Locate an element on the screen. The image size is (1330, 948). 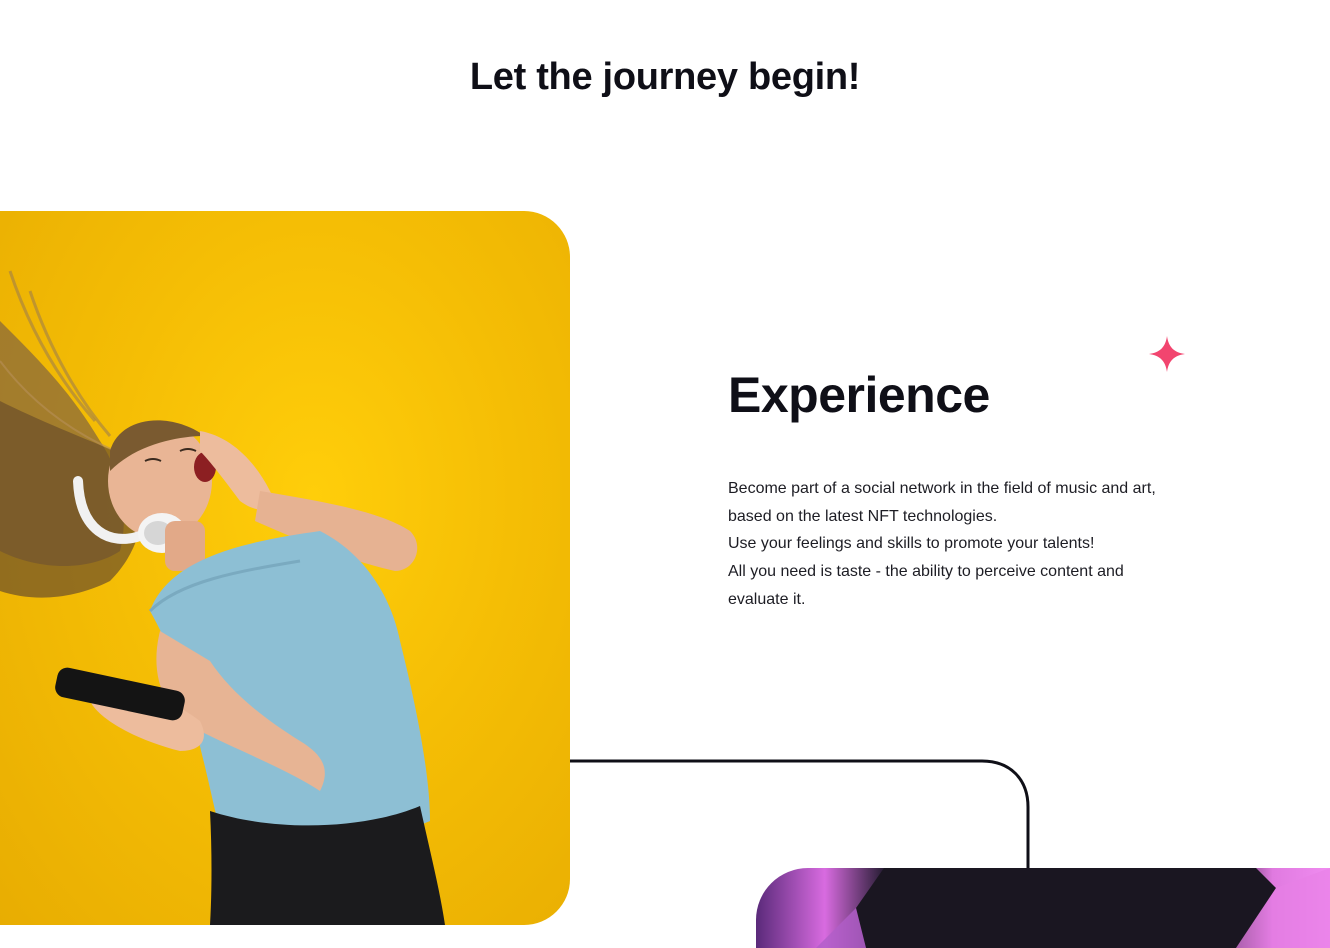
nft-artwork-illustration is located at coordinates (1073, 908).